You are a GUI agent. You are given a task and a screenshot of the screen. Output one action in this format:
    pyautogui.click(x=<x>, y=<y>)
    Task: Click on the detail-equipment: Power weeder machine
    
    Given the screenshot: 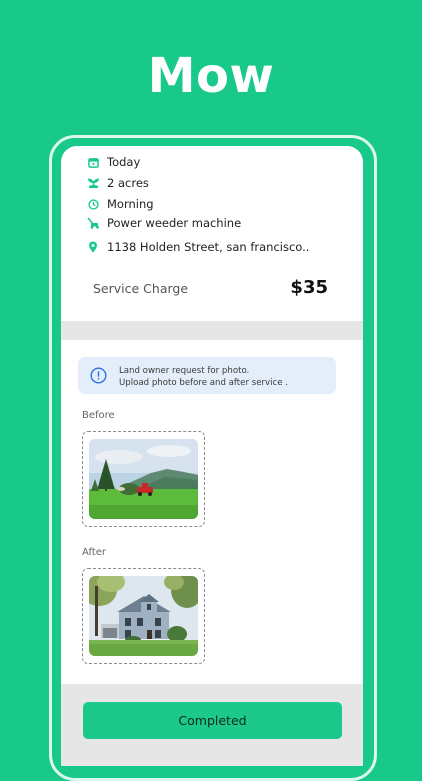 What is the action you would take?
    pyautogui.click(x=163, y=223)
    